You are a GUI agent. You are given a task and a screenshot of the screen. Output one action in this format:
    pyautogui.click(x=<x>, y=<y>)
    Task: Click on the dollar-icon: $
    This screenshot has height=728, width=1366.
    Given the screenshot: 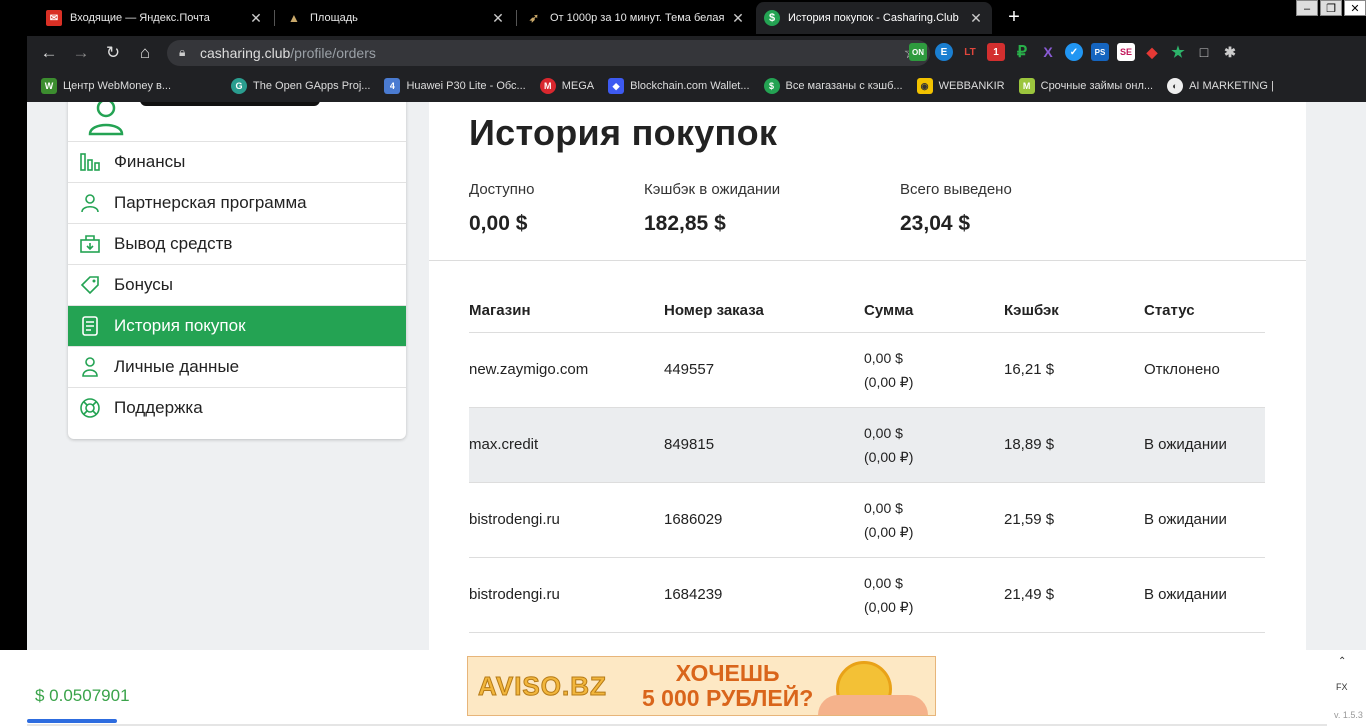 What is the action you would take?
    pyautogui.click(x=771, y=86)
    